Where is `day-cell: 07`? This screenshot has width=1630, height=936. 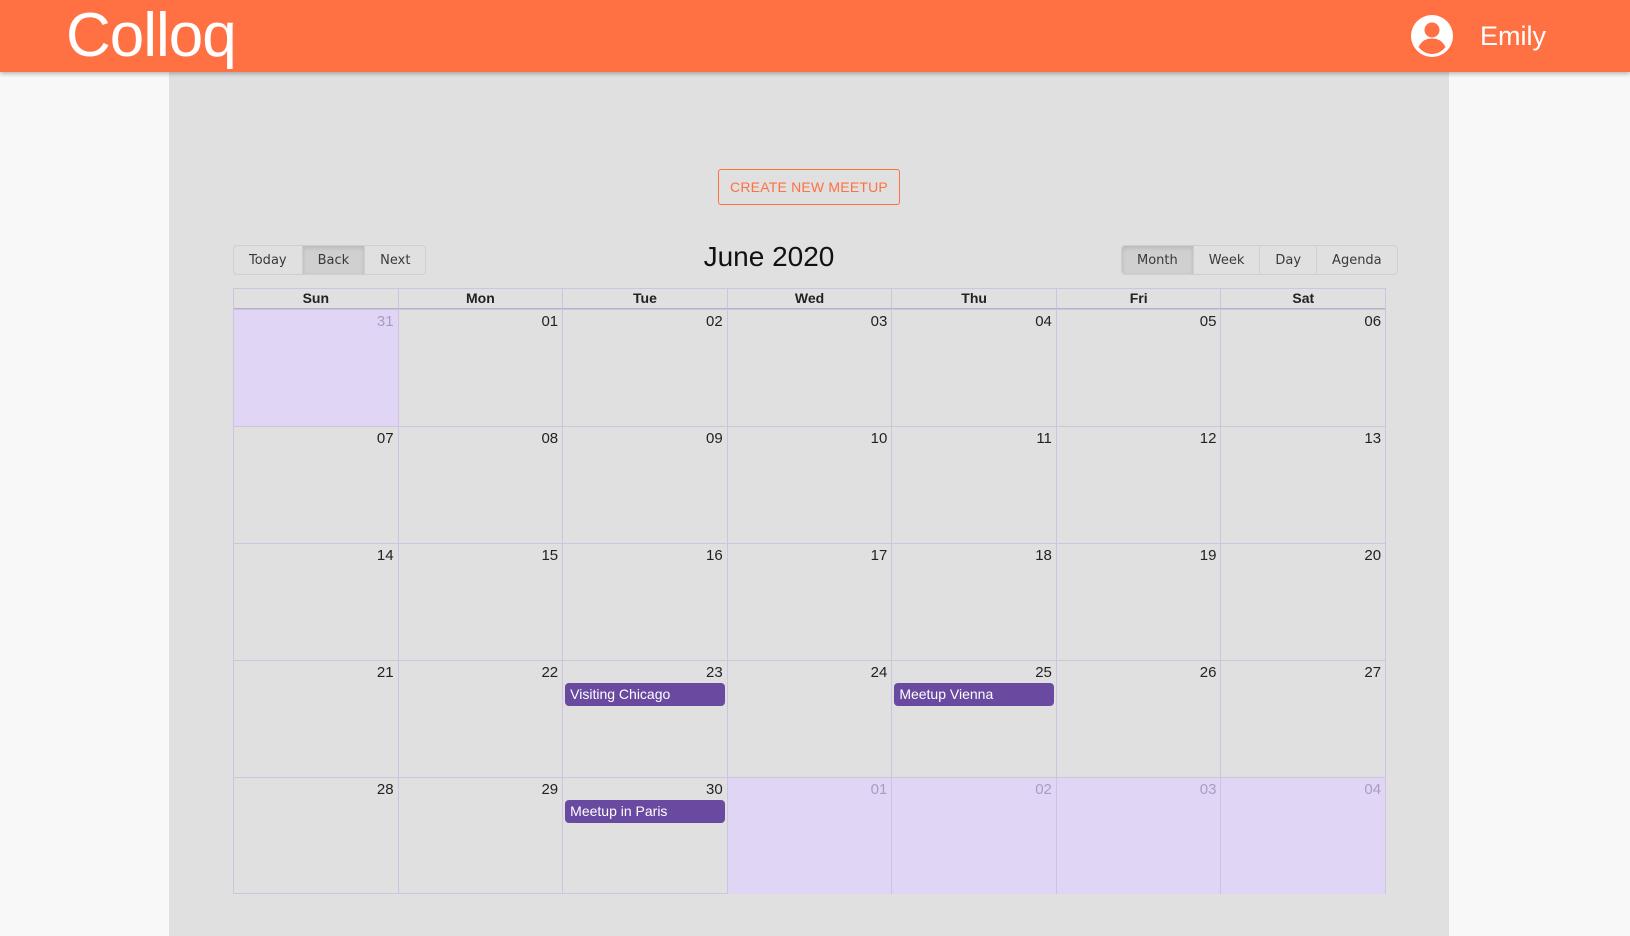 day-cell: 07 is located at coordinates (316, 485).